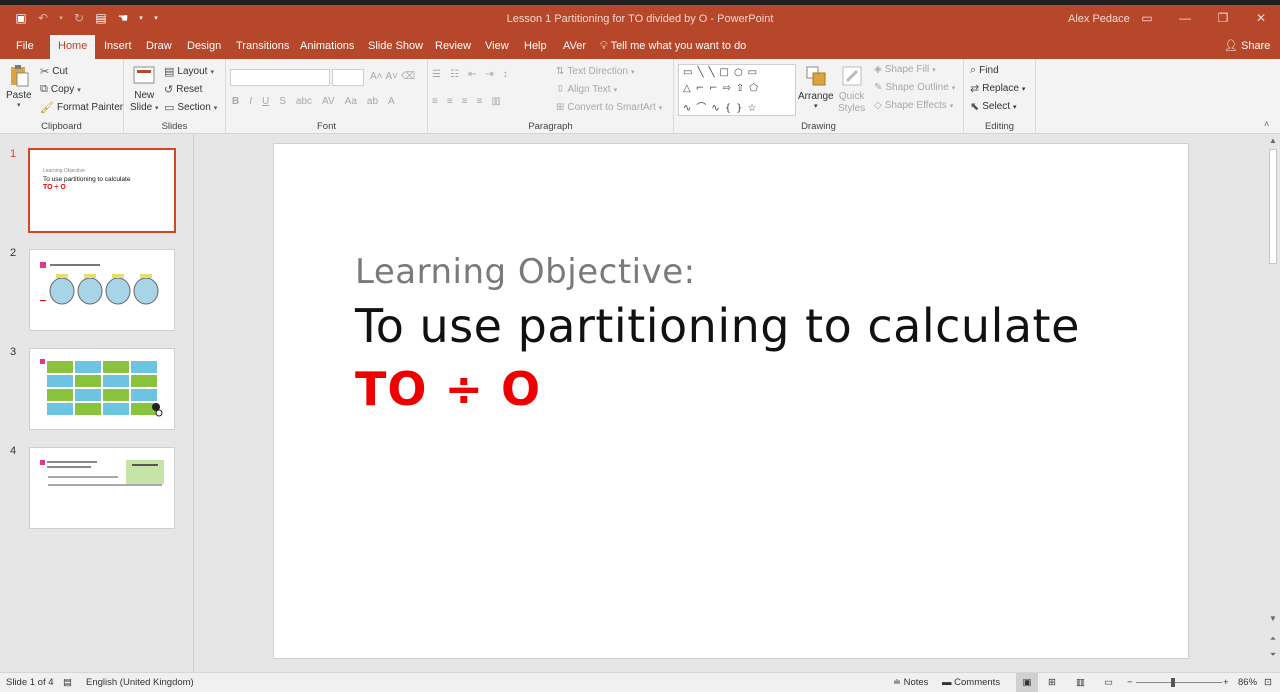 The height and width of the screenshot is (692, 1280). Describe the element at coordinates (328, 101) in the screenshot. I see `char-spacing-icon: AV` at that location.